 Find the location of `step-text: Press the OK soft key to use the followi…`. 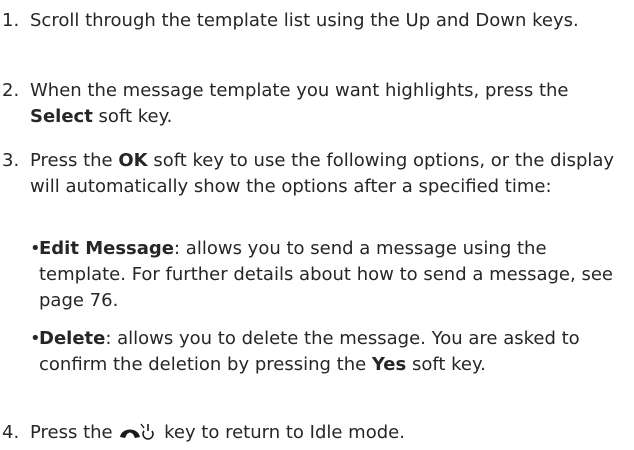

step-text: Press the OK soft key to use the followi… is located at coordinates (322, 173).